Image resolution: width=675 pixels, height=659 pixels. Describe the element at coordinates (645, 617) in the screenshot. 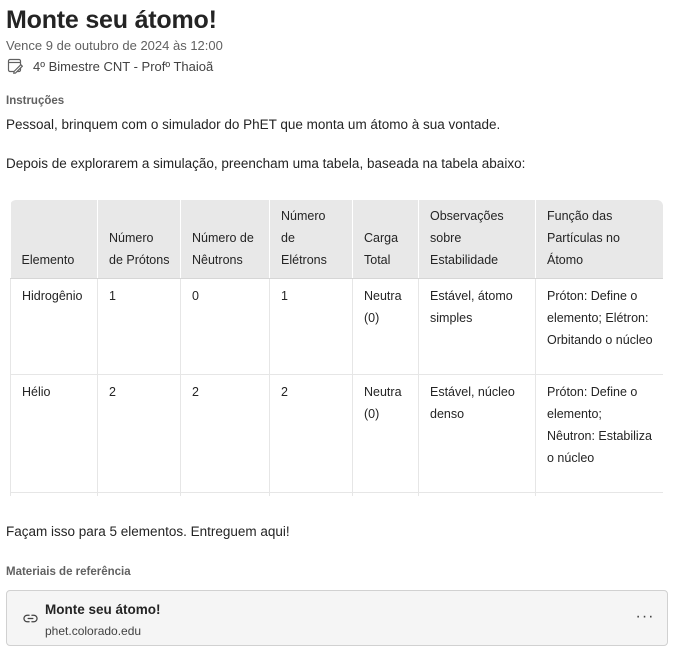

I see `more-options-button: ···` at that location.